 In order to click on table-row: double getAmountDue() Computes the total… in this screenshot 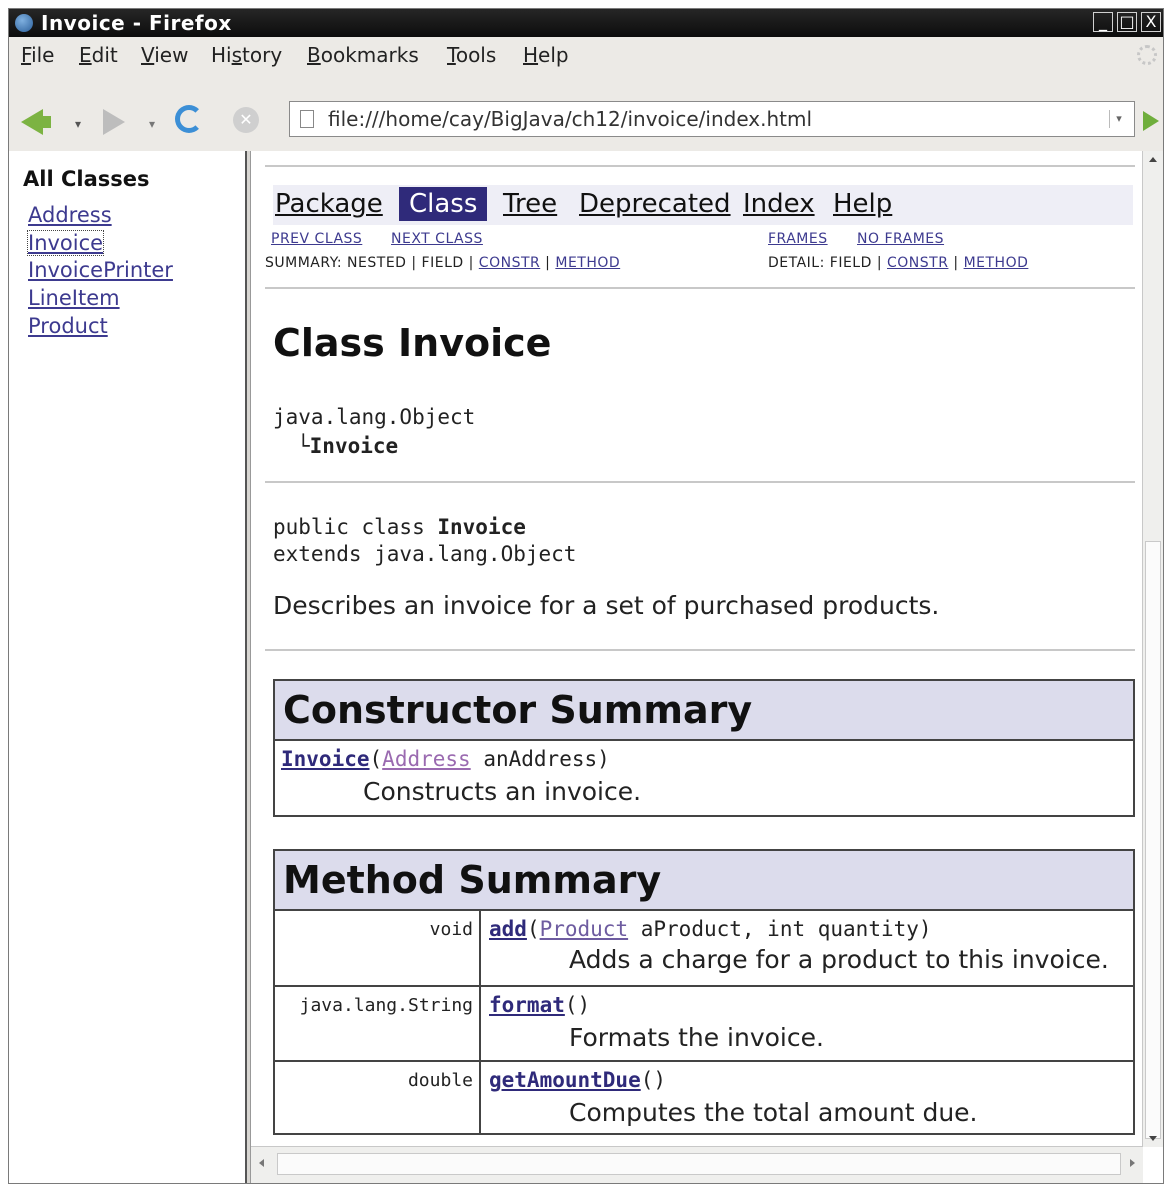, I will do `click(704, 1097)`.